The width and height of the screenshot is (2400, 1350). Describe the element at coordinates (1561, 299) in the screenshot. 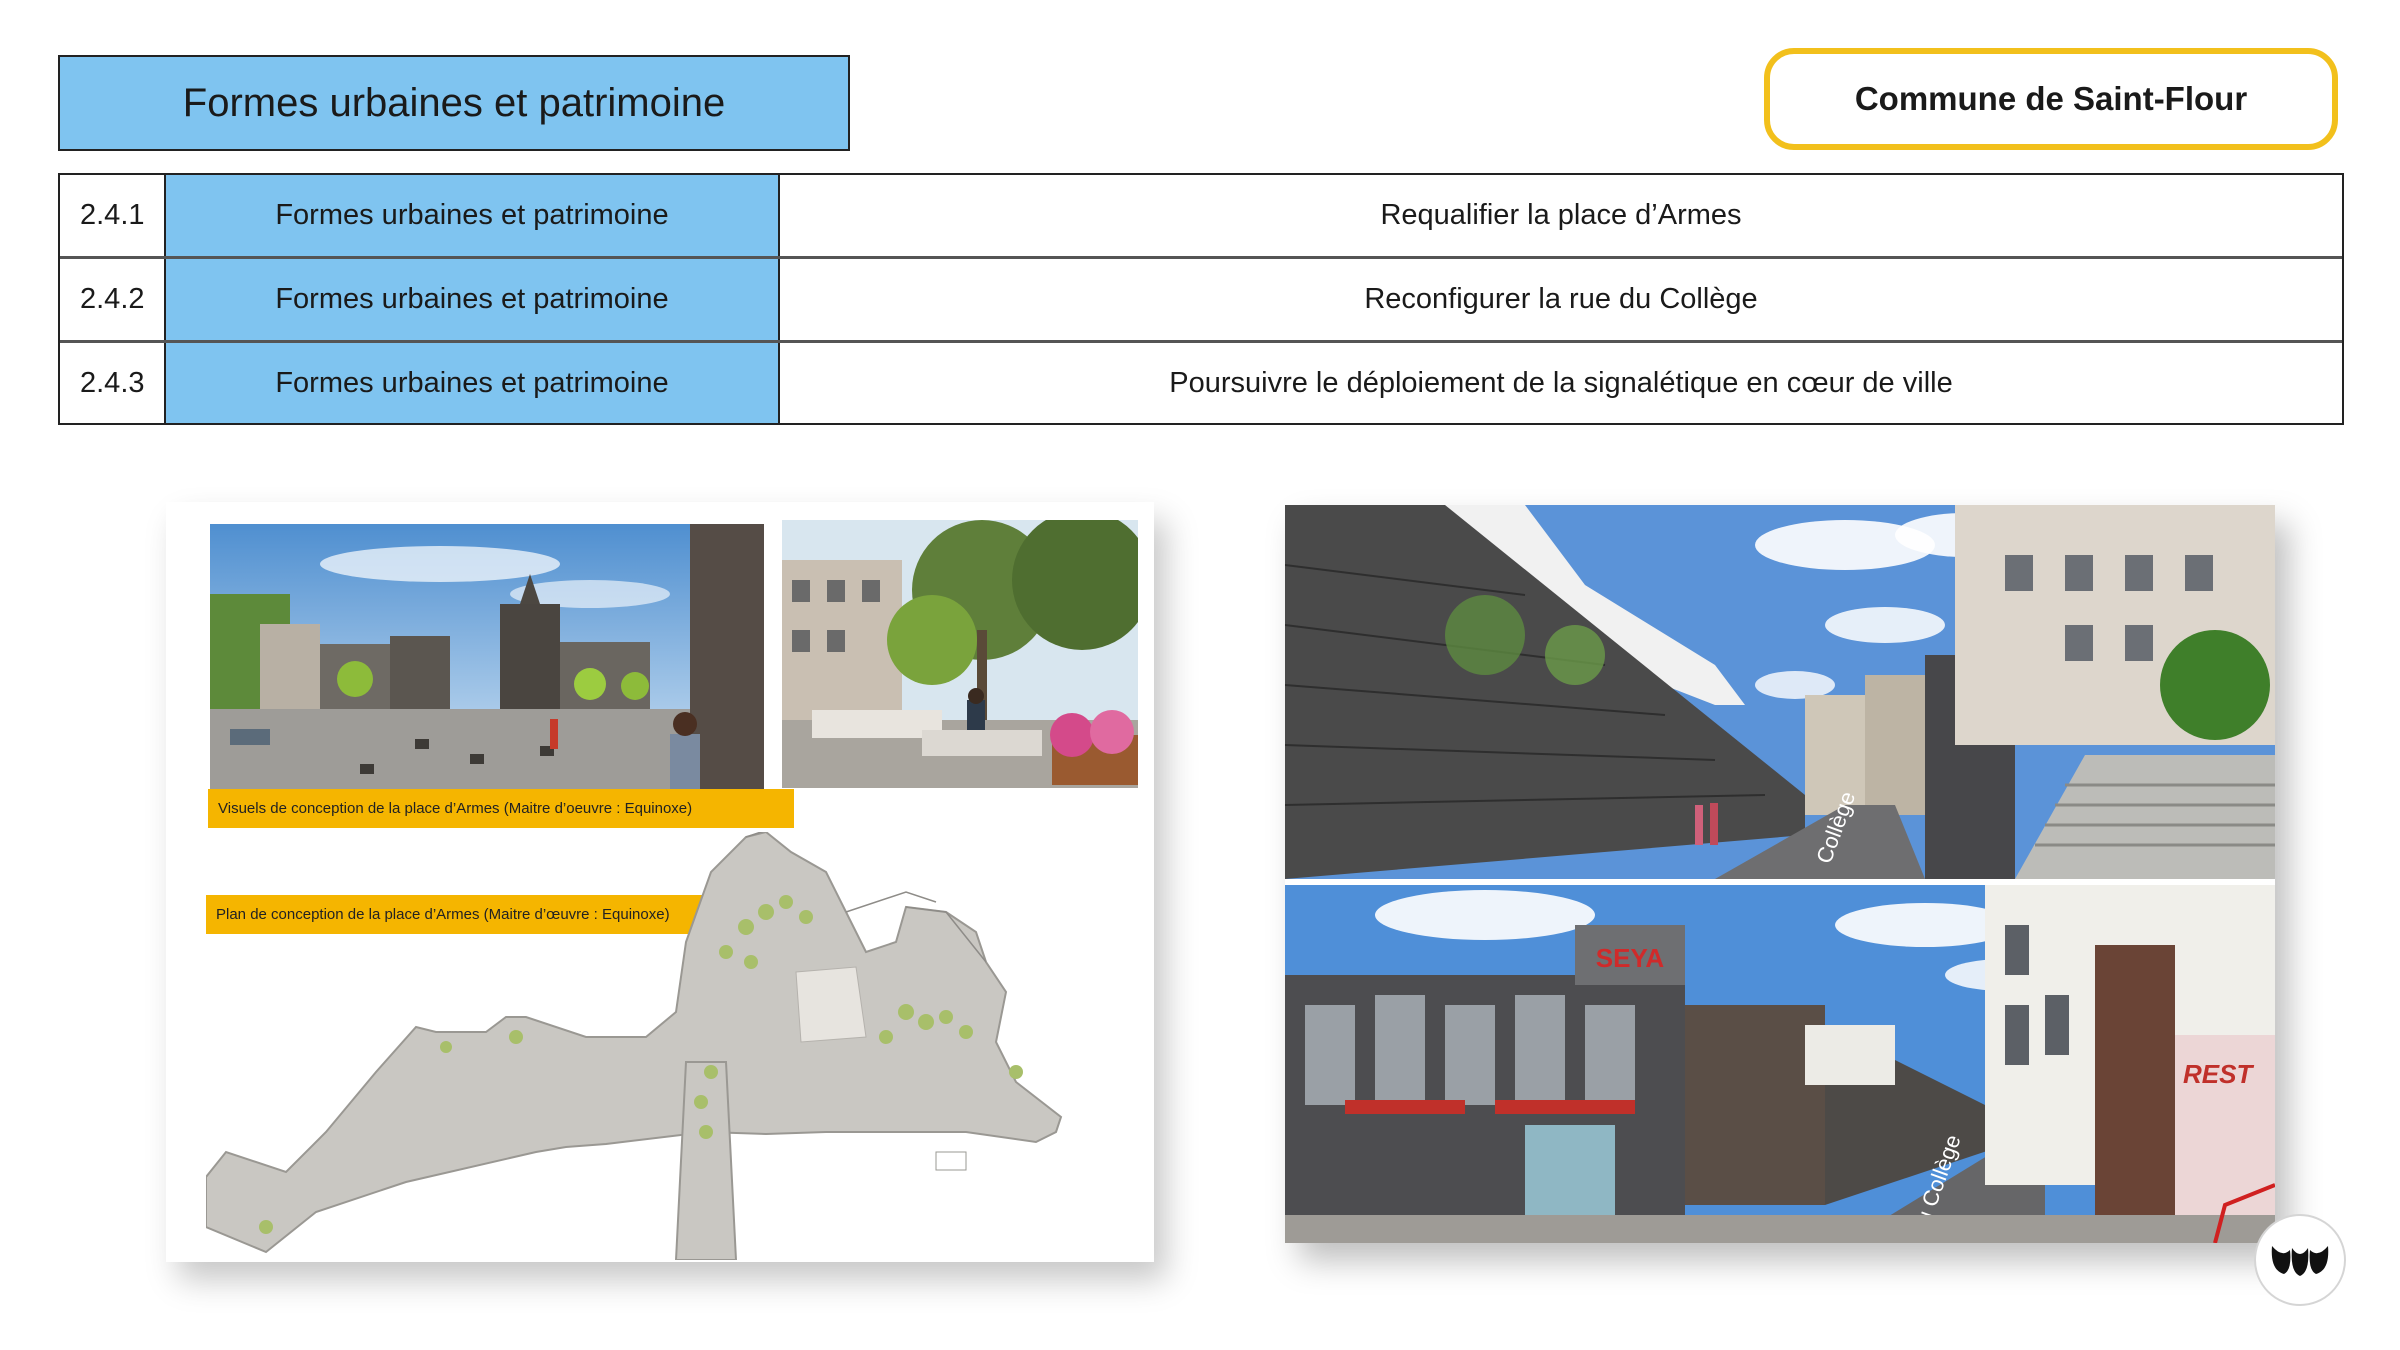

I see `action-description: Reconfigurer la rue du Collège` at that location.